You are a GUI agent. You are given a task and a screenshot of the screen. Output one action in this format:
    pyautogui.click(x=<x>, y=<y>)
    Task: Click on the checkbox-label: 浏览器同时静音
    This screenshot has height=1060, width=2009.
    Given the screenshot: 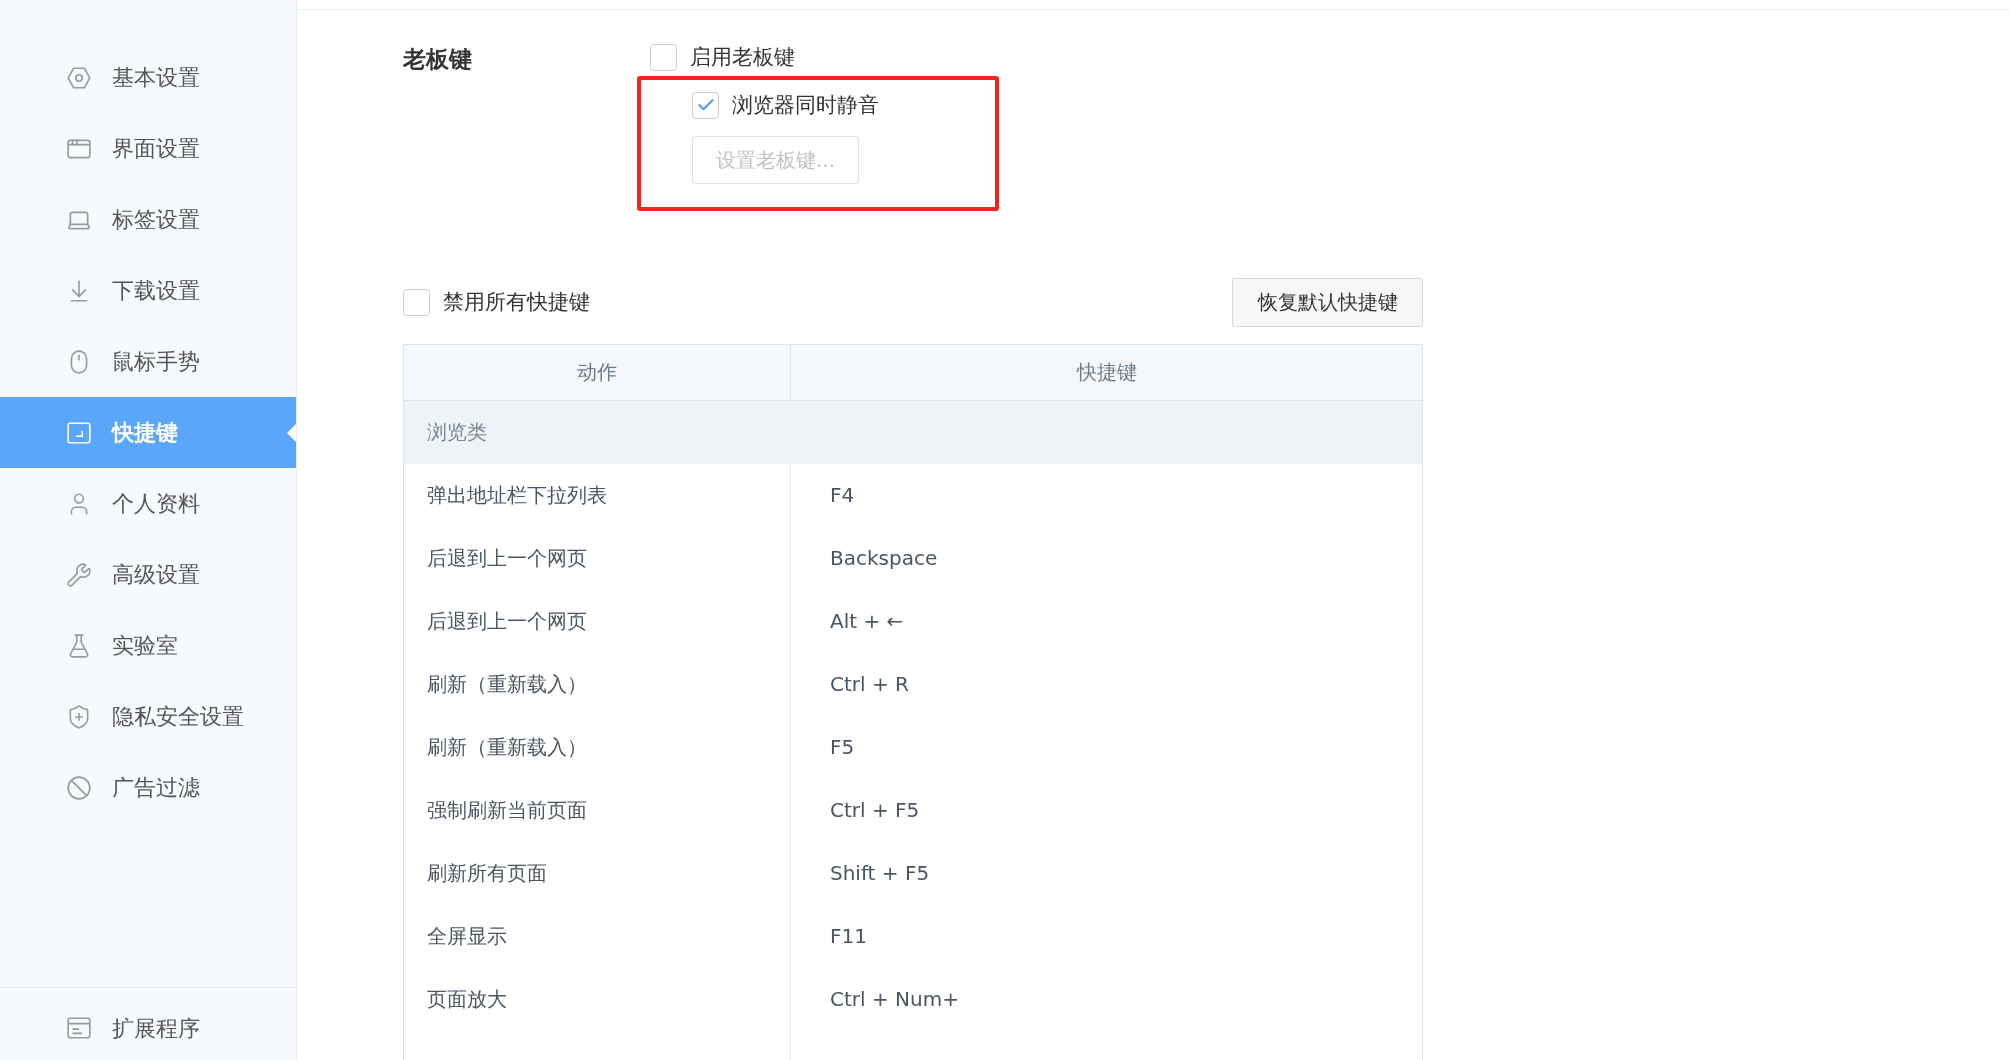 What is the action you would take?
    pyautogui.click(x=805, y=105)
    